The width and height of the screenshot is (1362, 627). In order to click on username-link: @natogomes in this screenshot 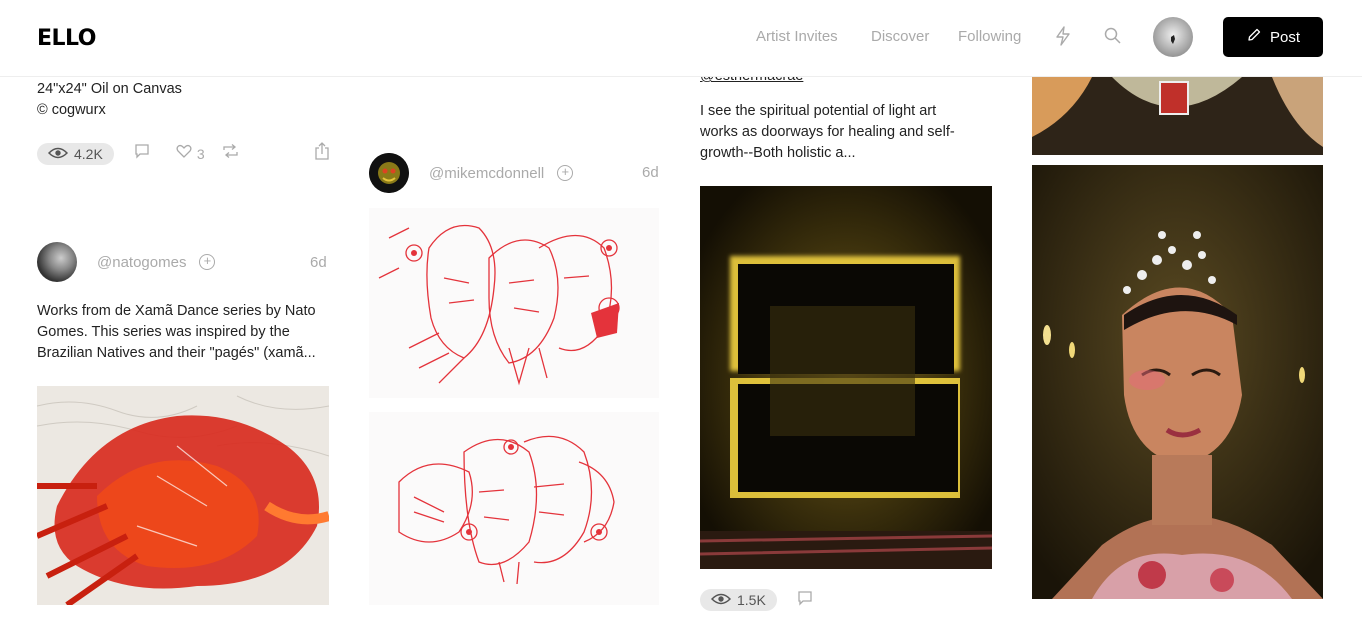, I will do `click(141, 262)`.